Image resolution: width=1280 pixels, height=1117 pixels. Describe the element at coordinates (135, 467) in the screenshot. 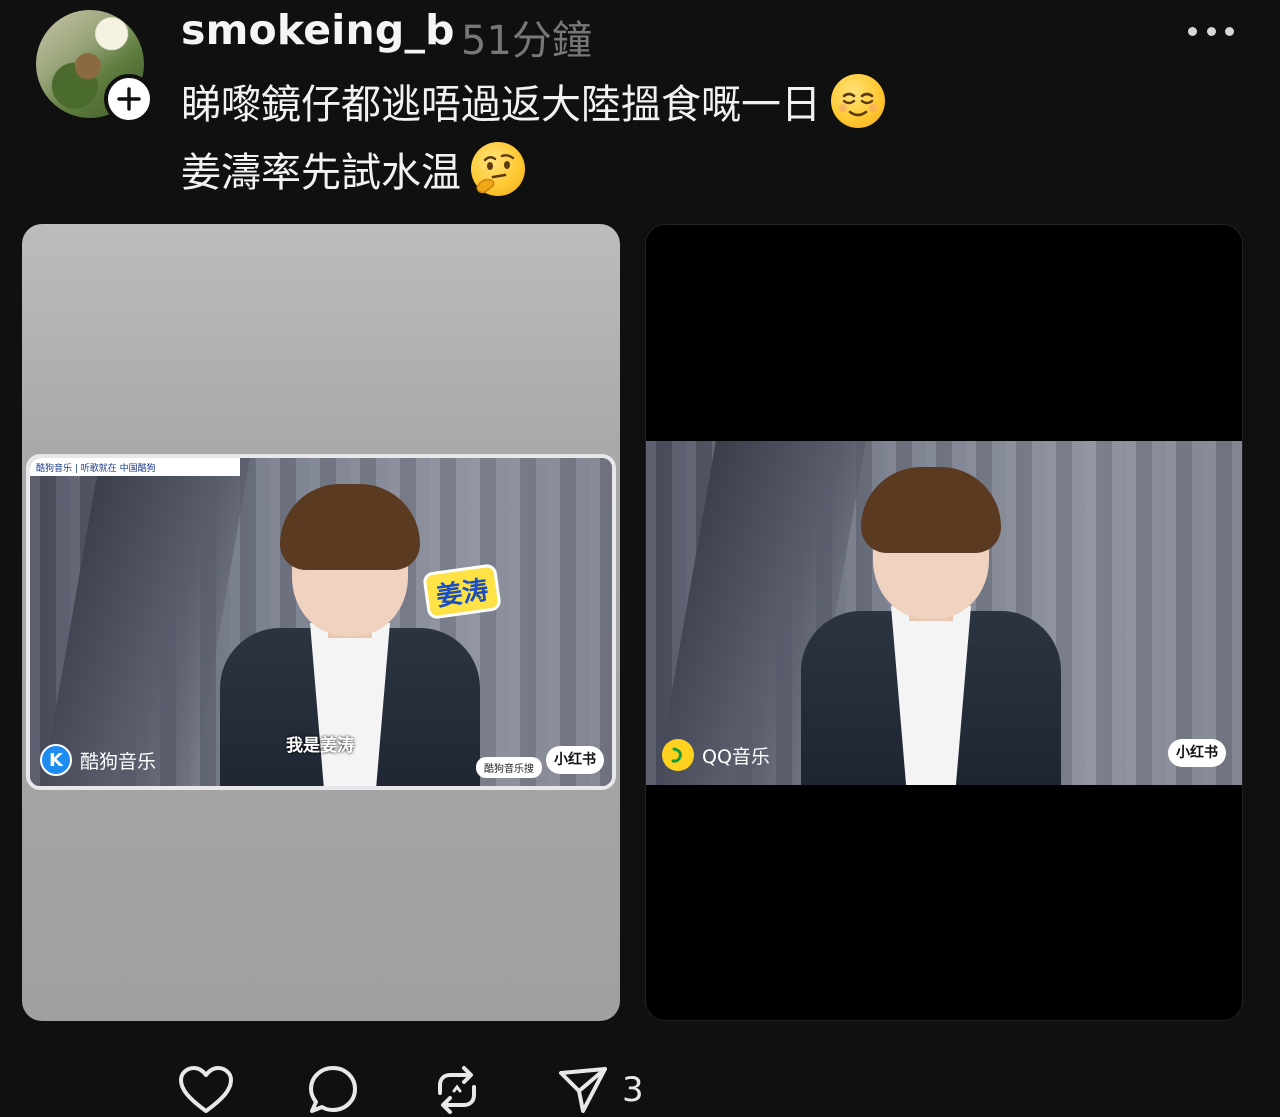

I see `video-top-banner: 酷狗音乐 | 听歌就在 中国酷狗` at that location.